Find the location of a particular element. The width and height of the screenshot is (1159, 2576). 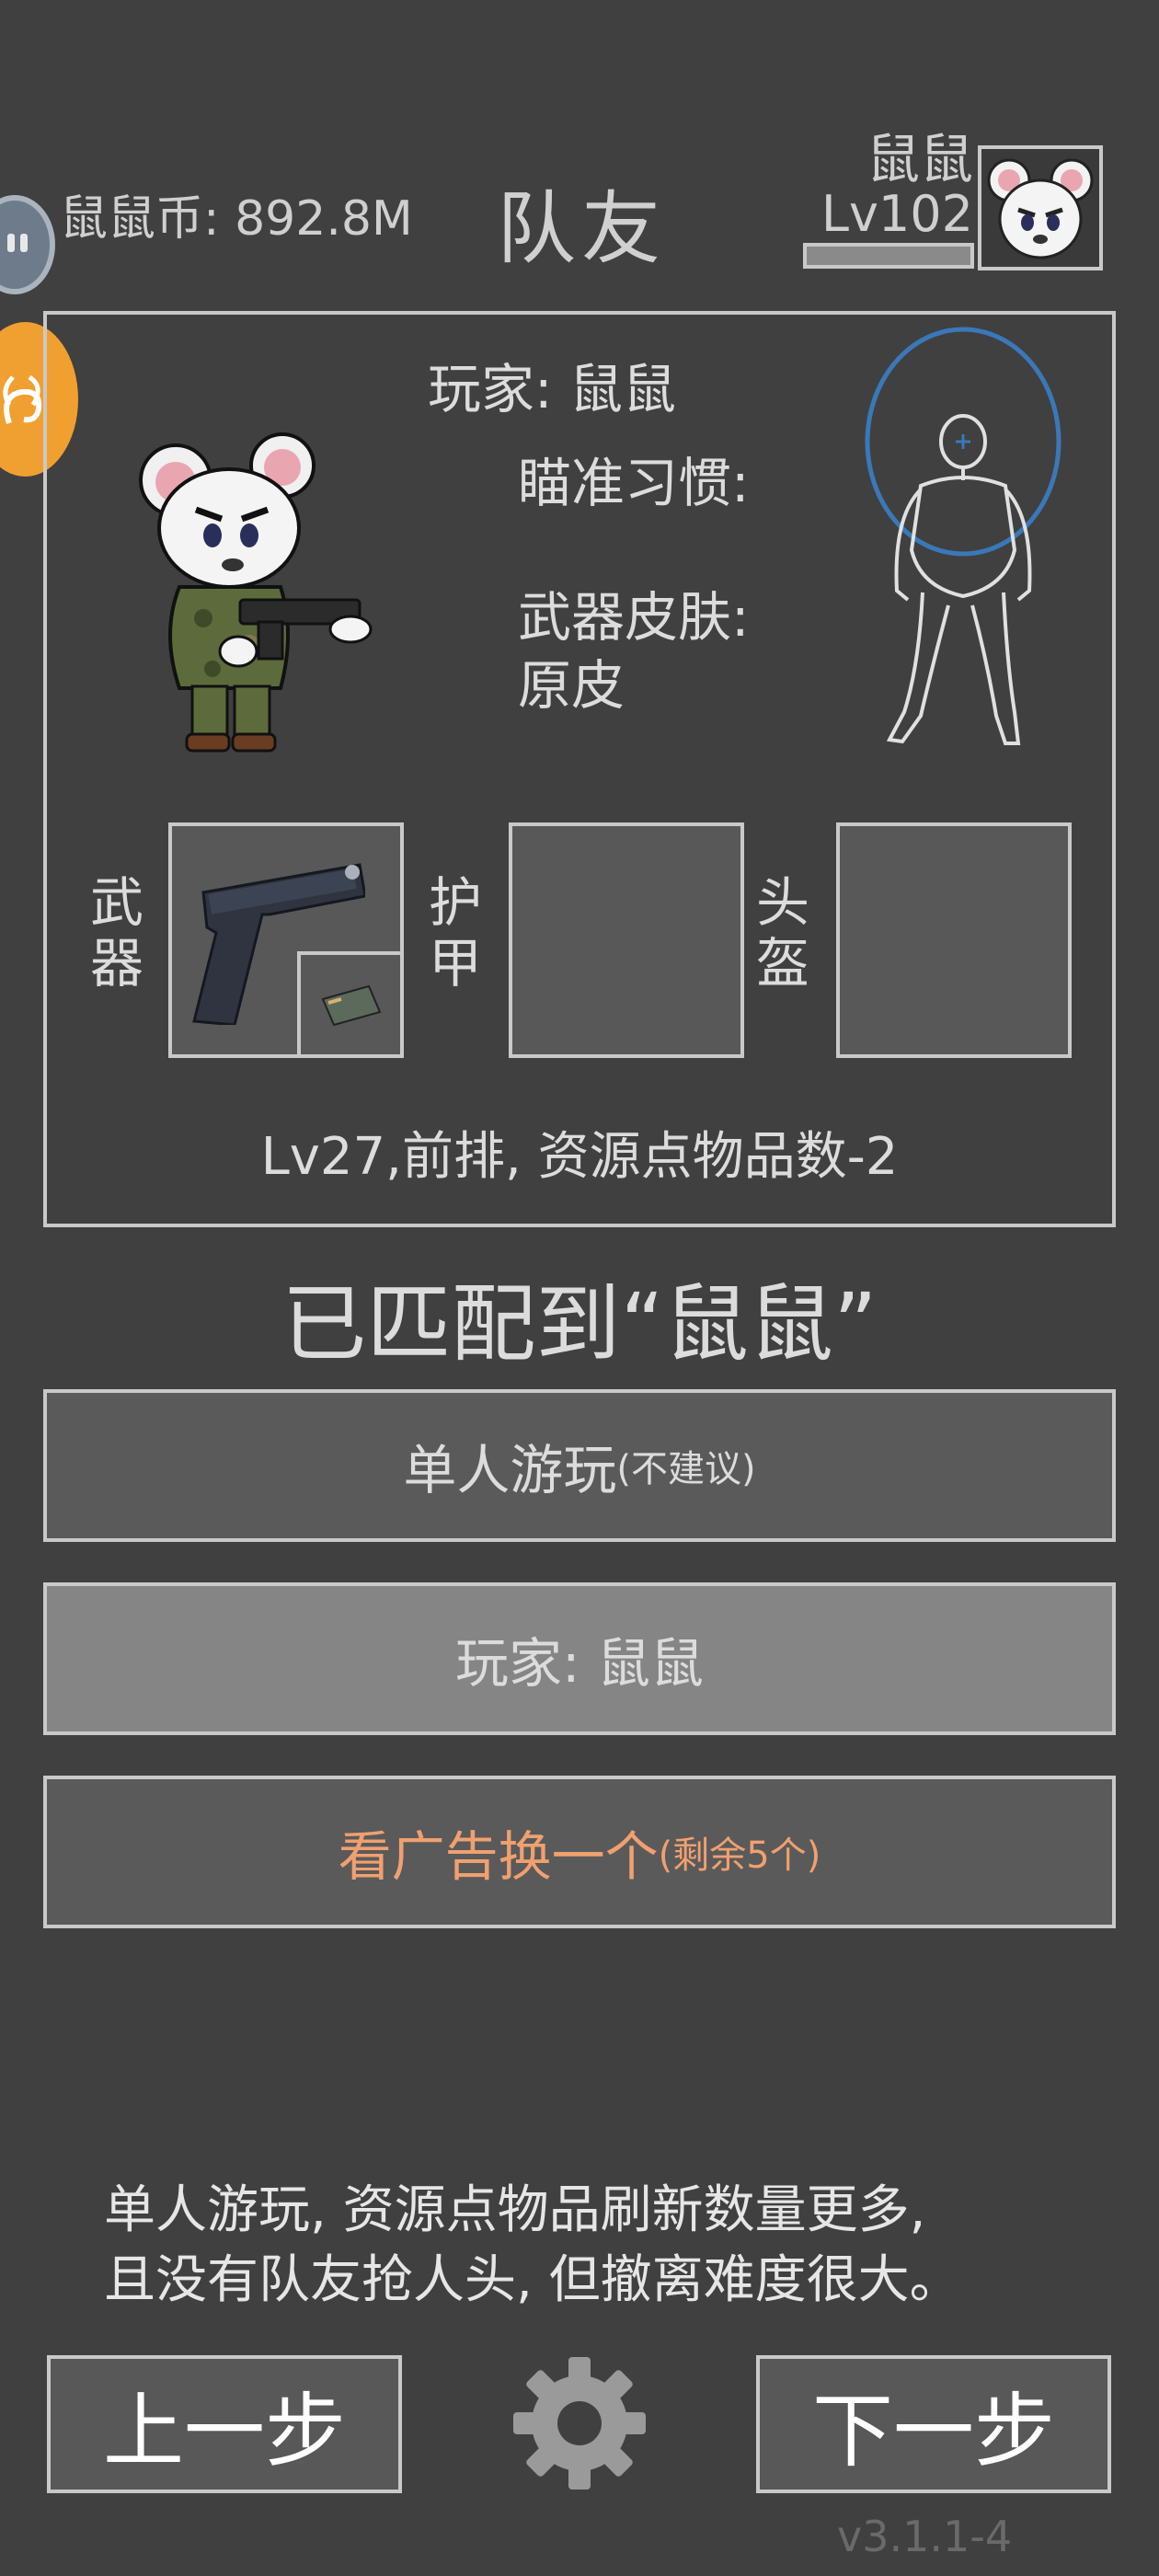

version-label: v3.1.1-4 is located at coordinates (925, 2536).